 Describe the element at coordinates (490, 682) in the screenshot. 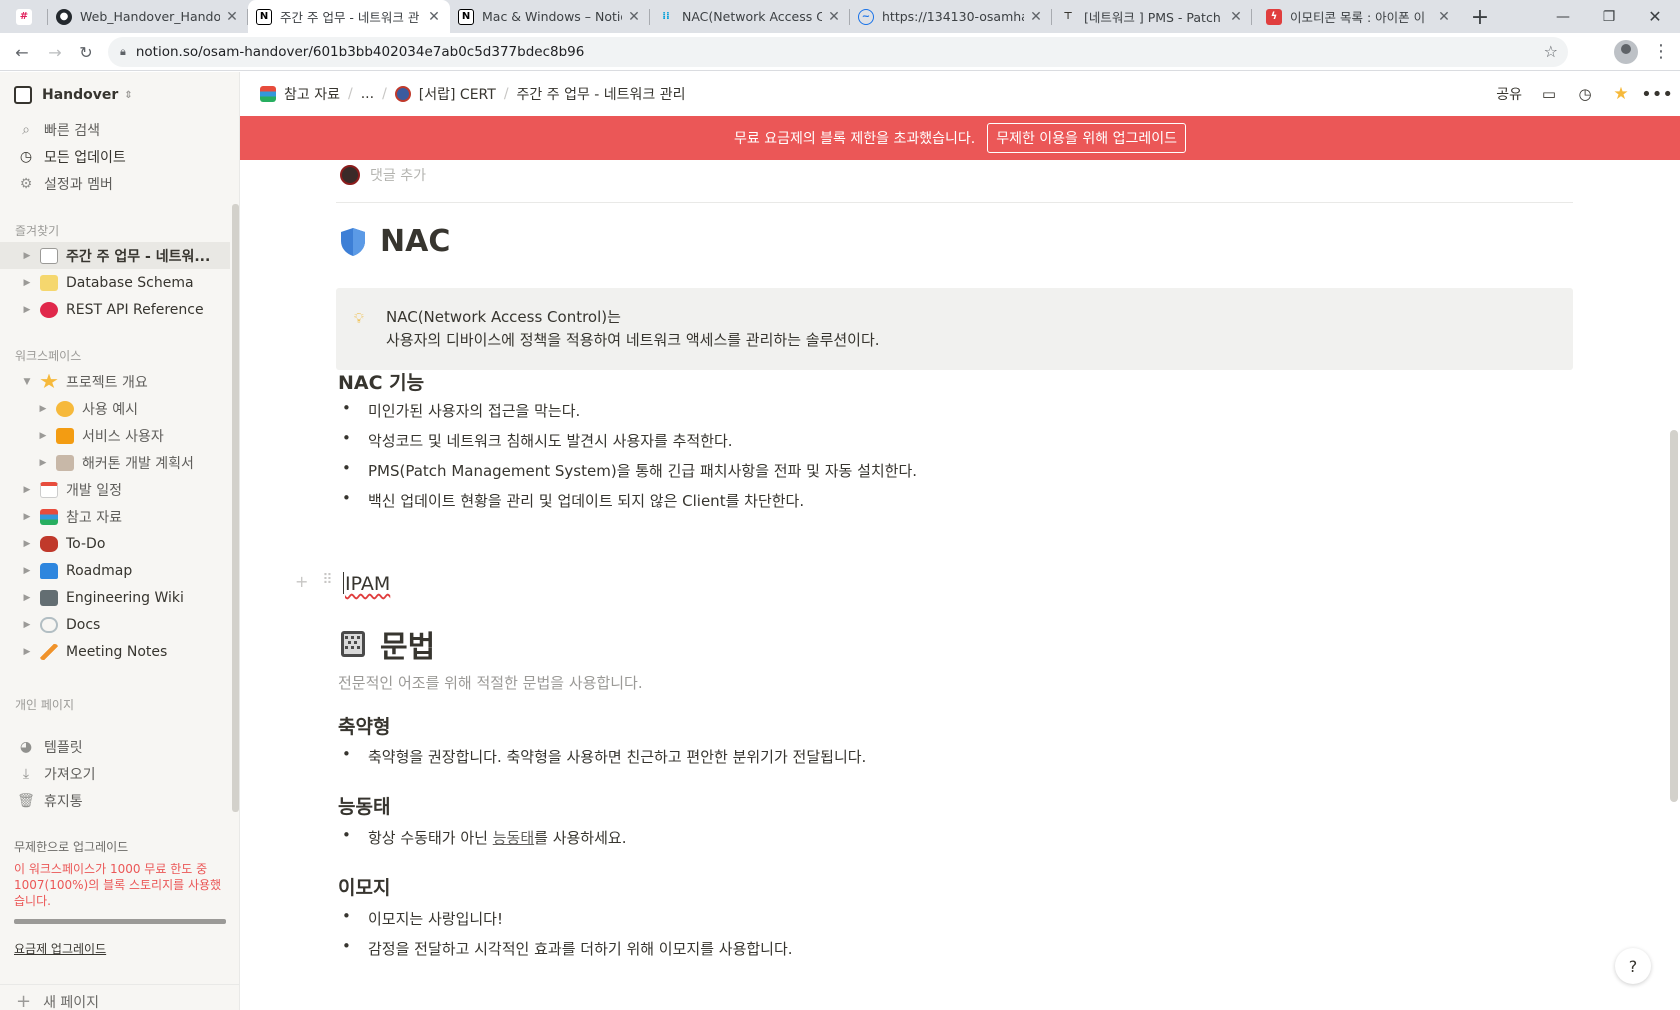

I see `grammar-description: 전문적인 어조를 위해 적절한 문법을 사용합니다.` at that location.